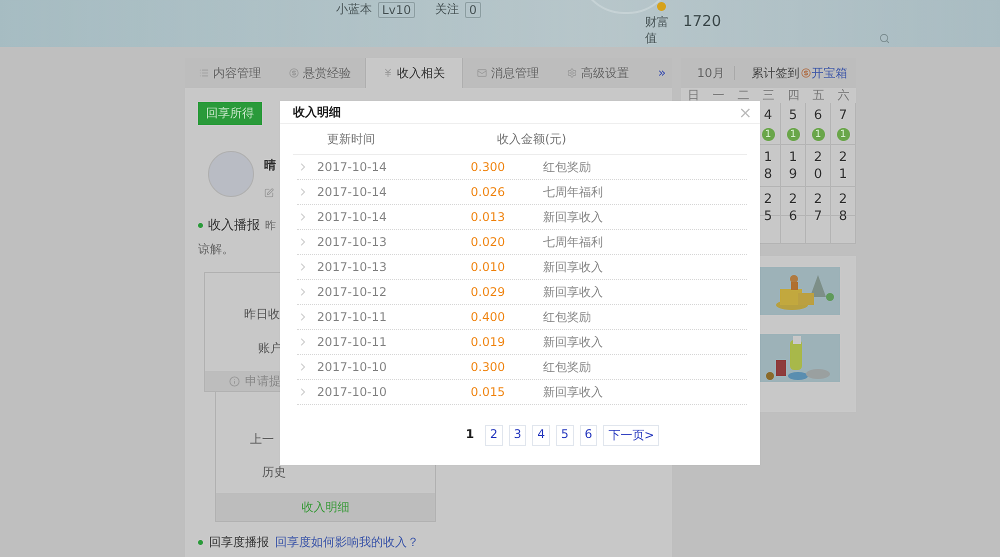 Image resolution: width=1000 pixels, height=557 pixels. What do you see at coordinates (743, 95) in the screenshot?
I see `weekday: 二` at bounding box center [743, 95].